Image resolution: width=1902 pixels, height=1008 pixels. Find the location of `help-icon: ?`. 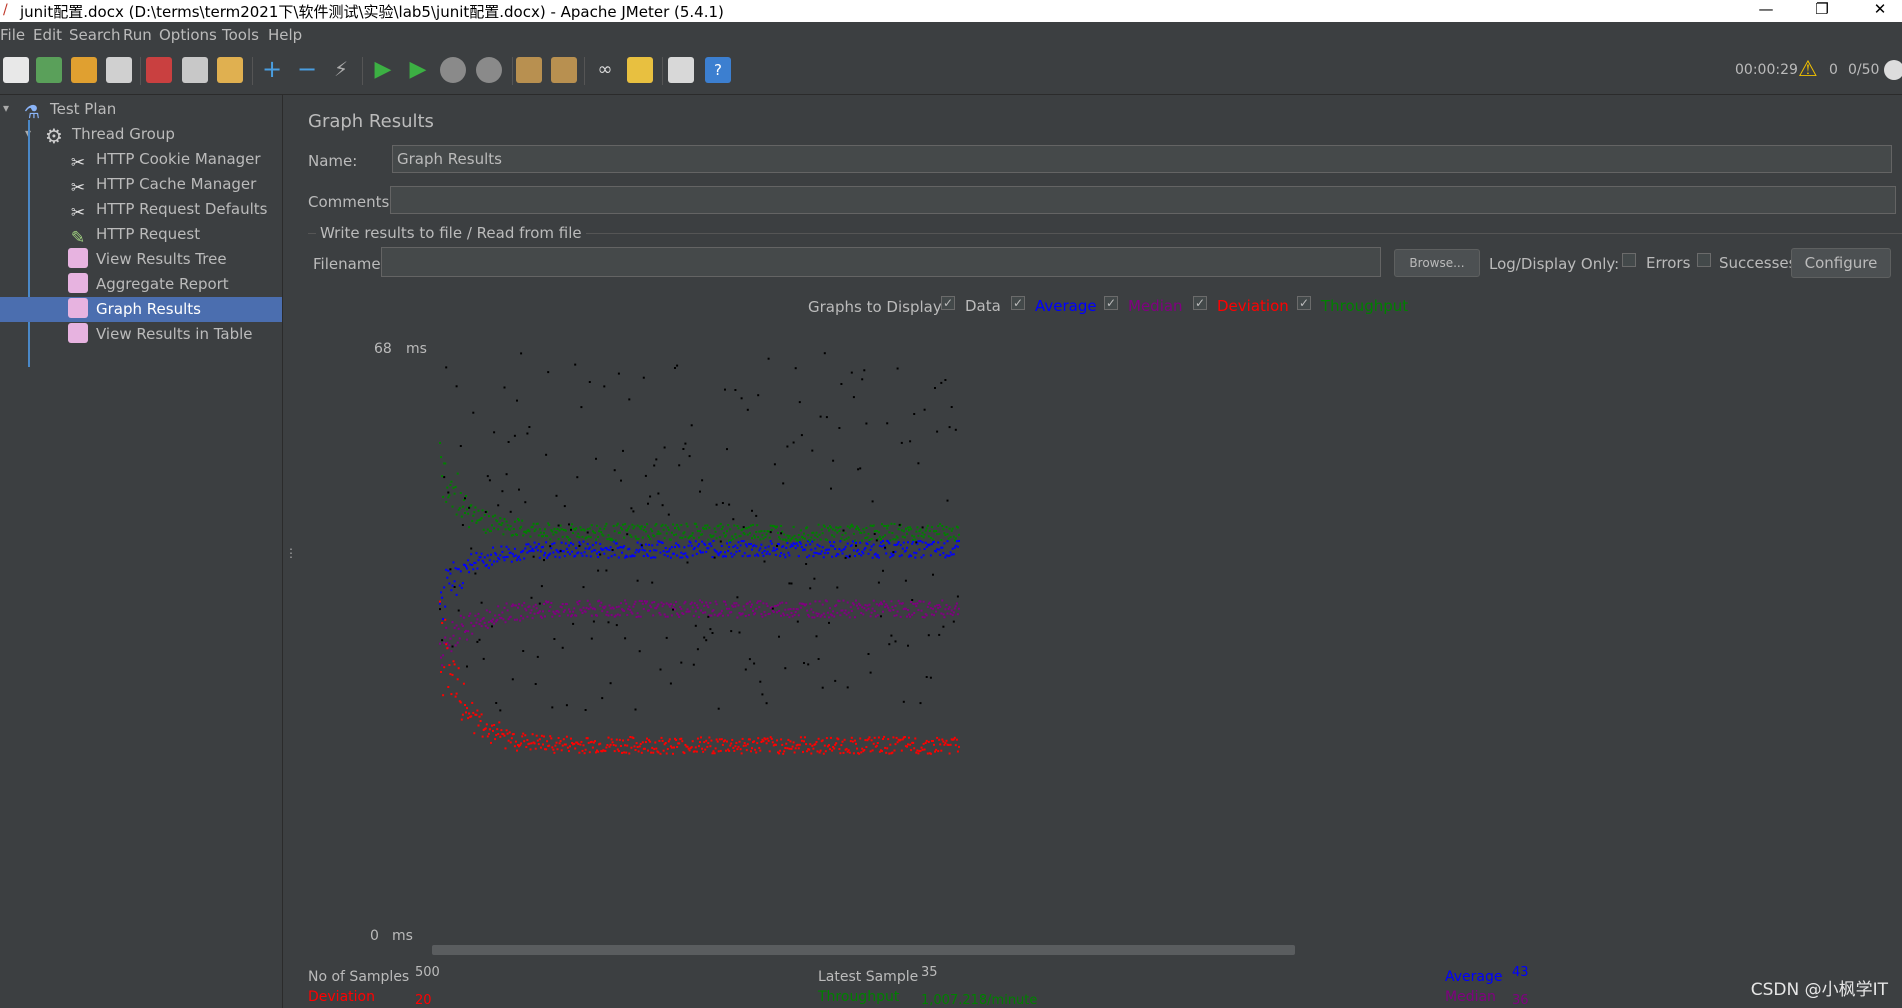

help-icon: ? is located at coordinates (718, 70).